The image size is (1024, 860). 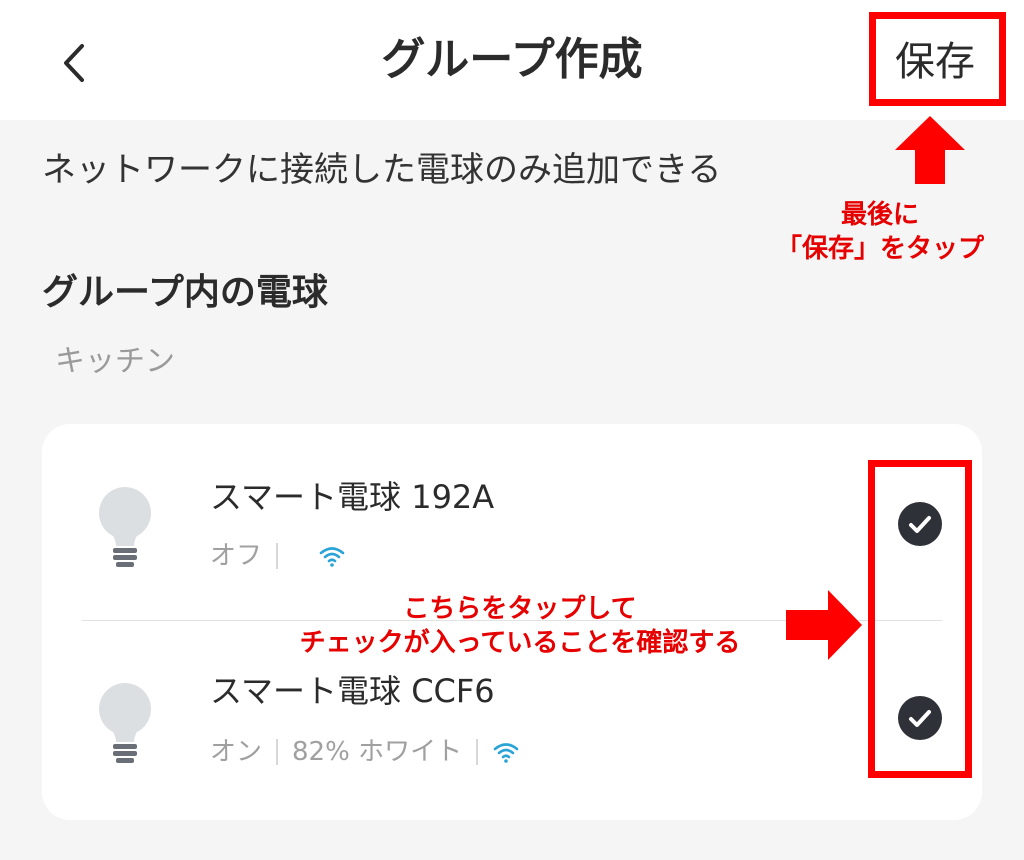 What do you see at coordinates (236, 752) in the screenshot?
I see `power-status: オン` at bounding box center [236, 752].